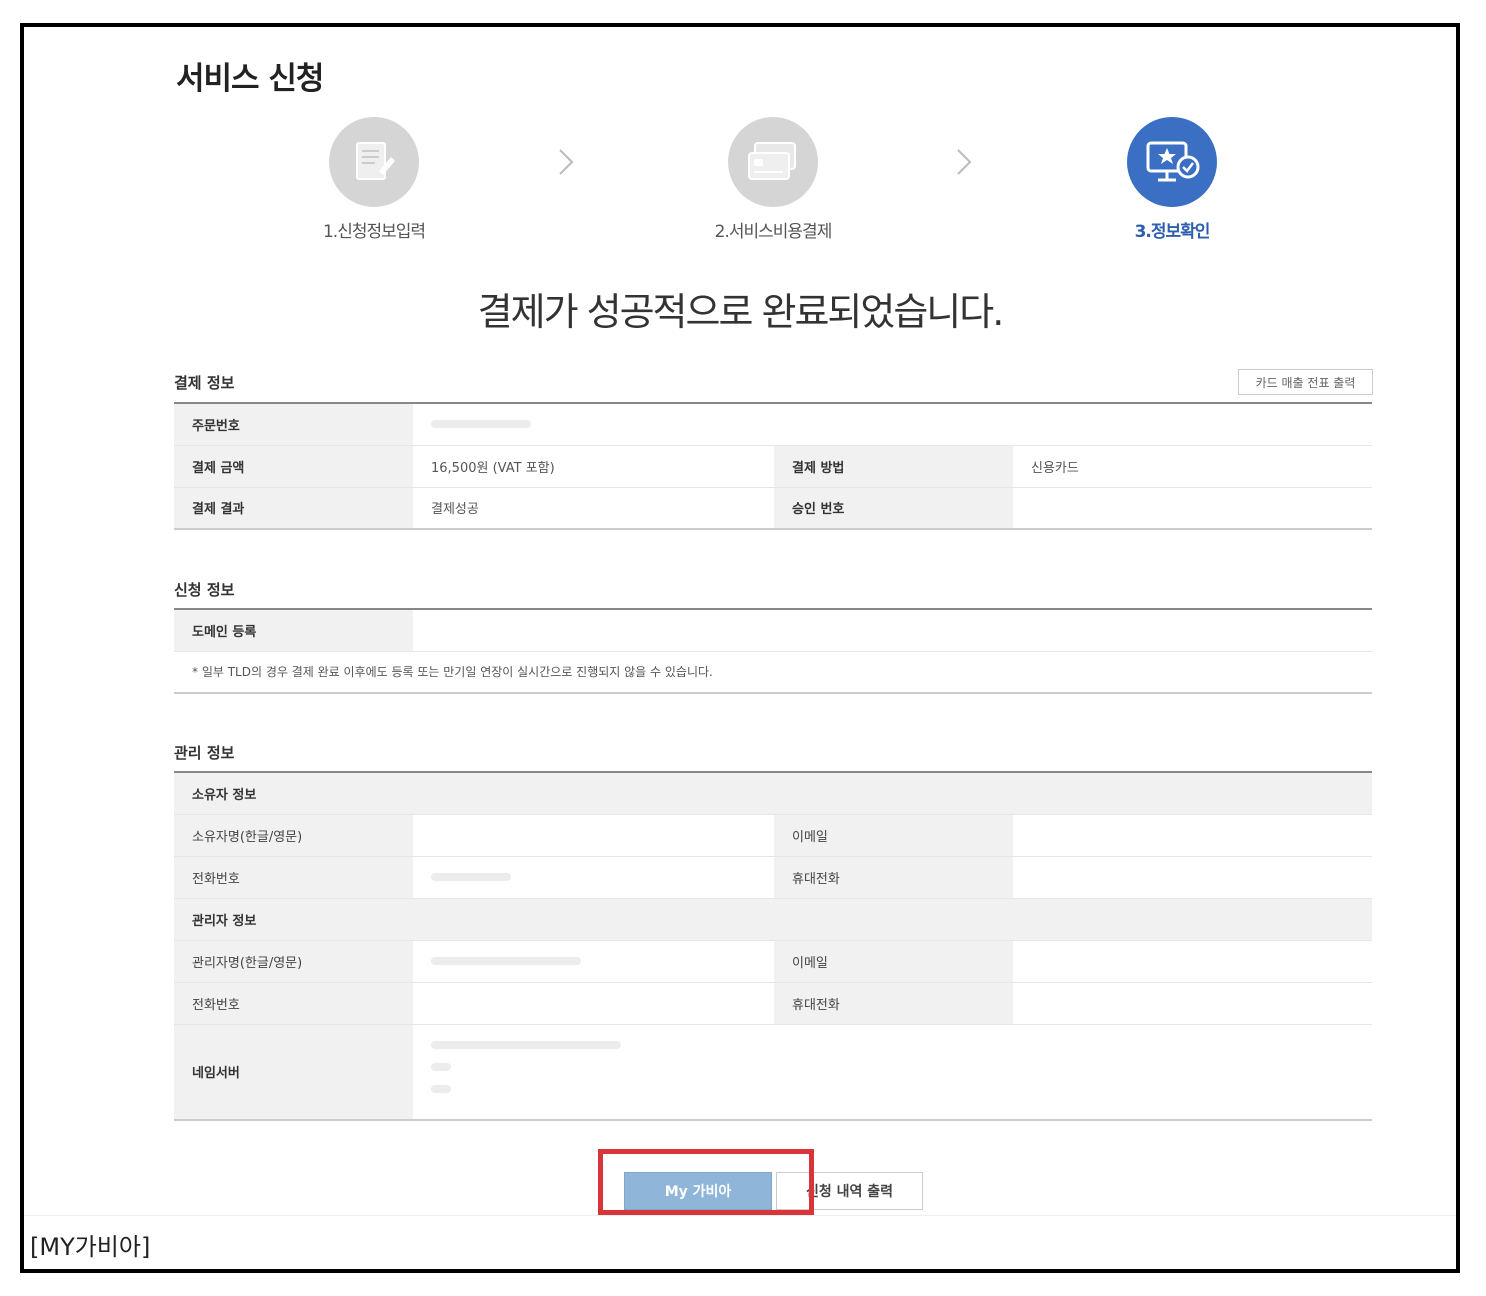 The height and width of the screenshot is (1296, 1486). I want to click on method-value: 신용카드, so click(1192, 466).